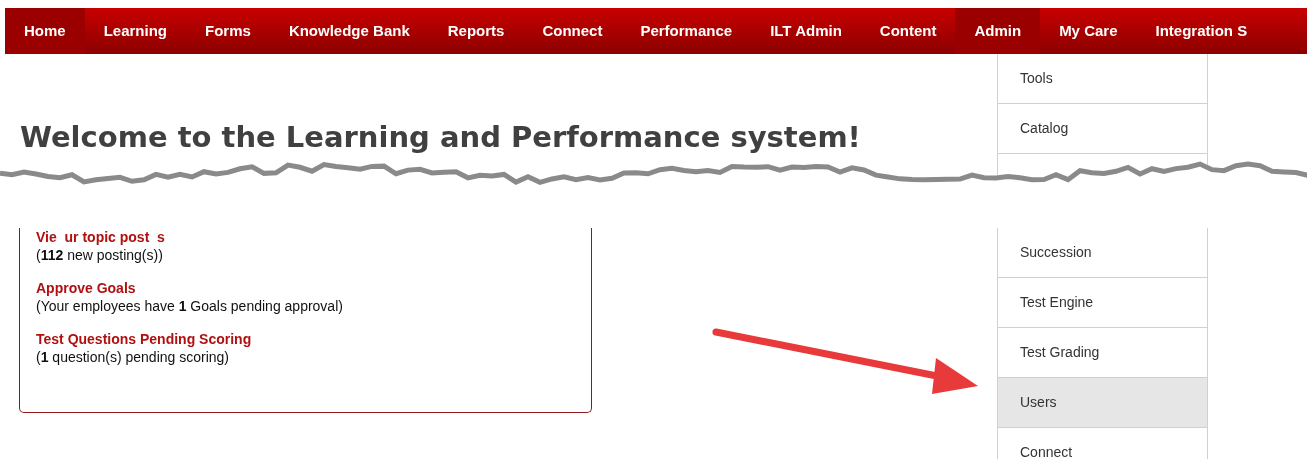  What do you see at coordinates (476, 31) in the screenshot?
I see `nav-tab: Reports` at bounding box center [476, 31].